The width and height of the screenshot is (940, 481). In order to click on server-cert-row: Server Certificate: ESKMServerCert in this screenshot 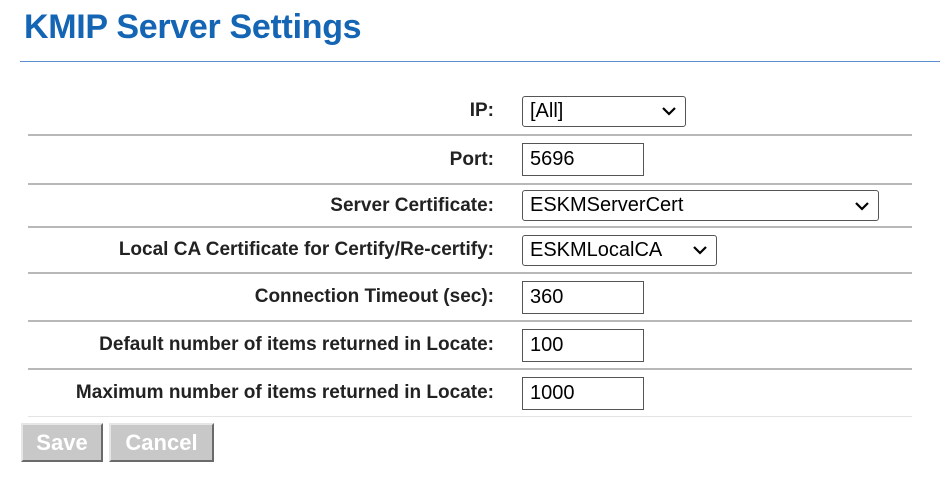, I will do `click(470, 206)`.